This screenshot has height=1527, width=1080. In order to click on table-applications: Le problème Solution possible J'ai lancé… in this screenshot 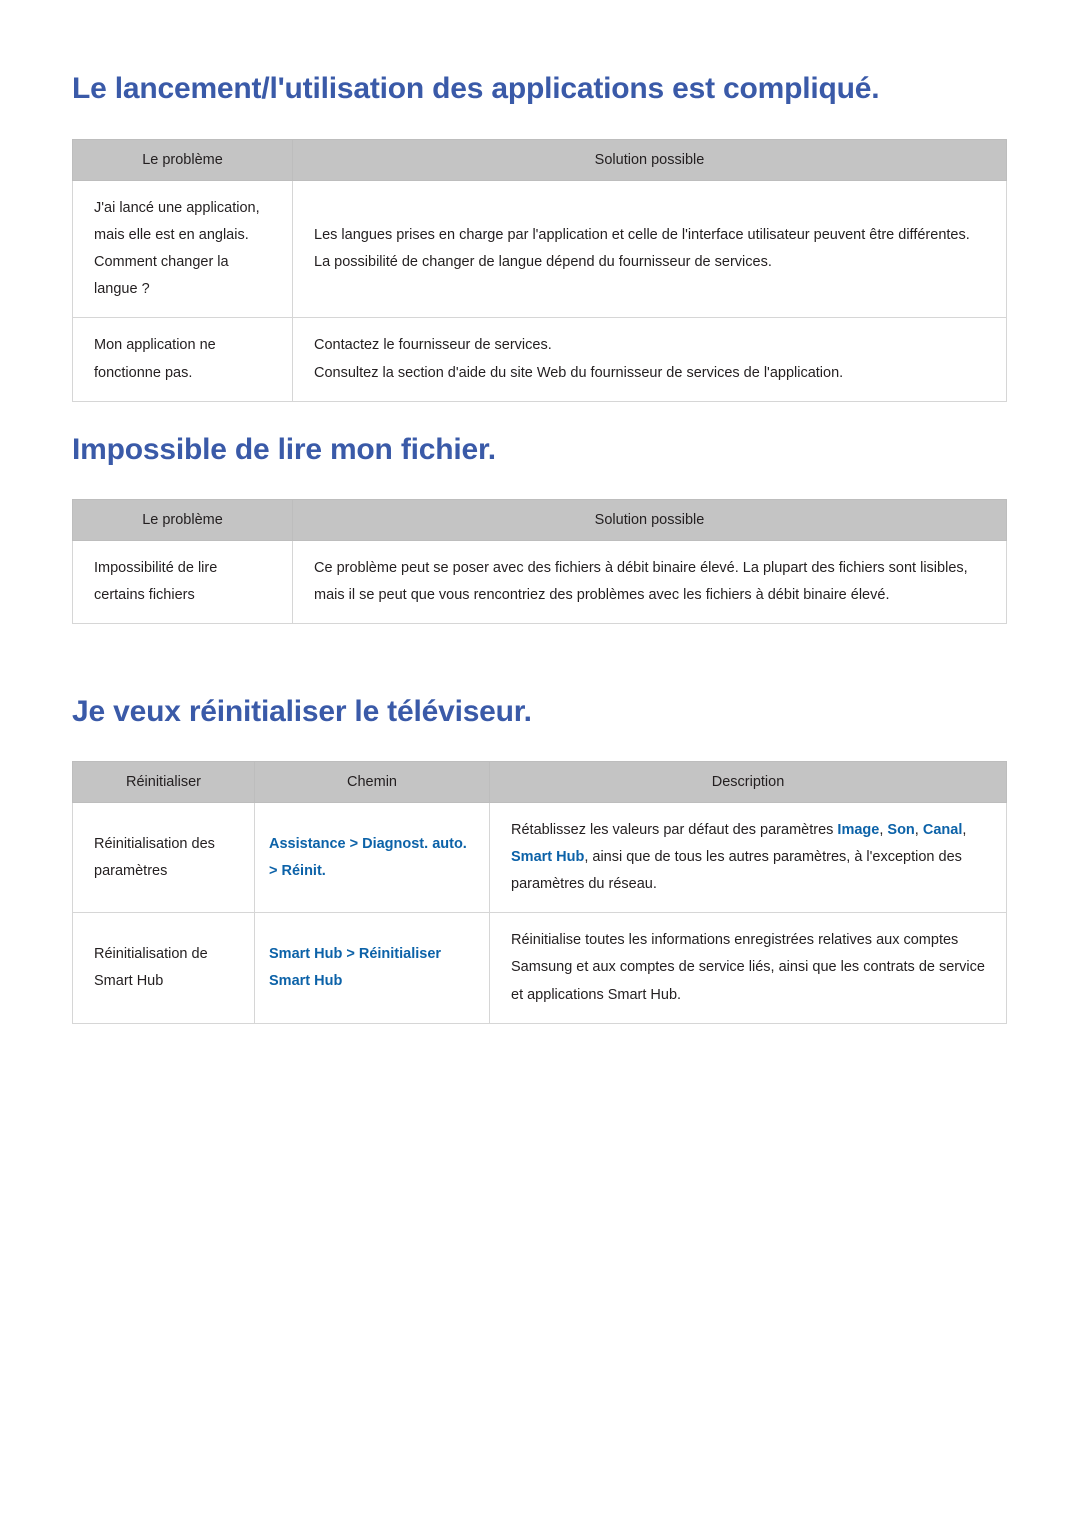, I will do `click(539, 270)`.